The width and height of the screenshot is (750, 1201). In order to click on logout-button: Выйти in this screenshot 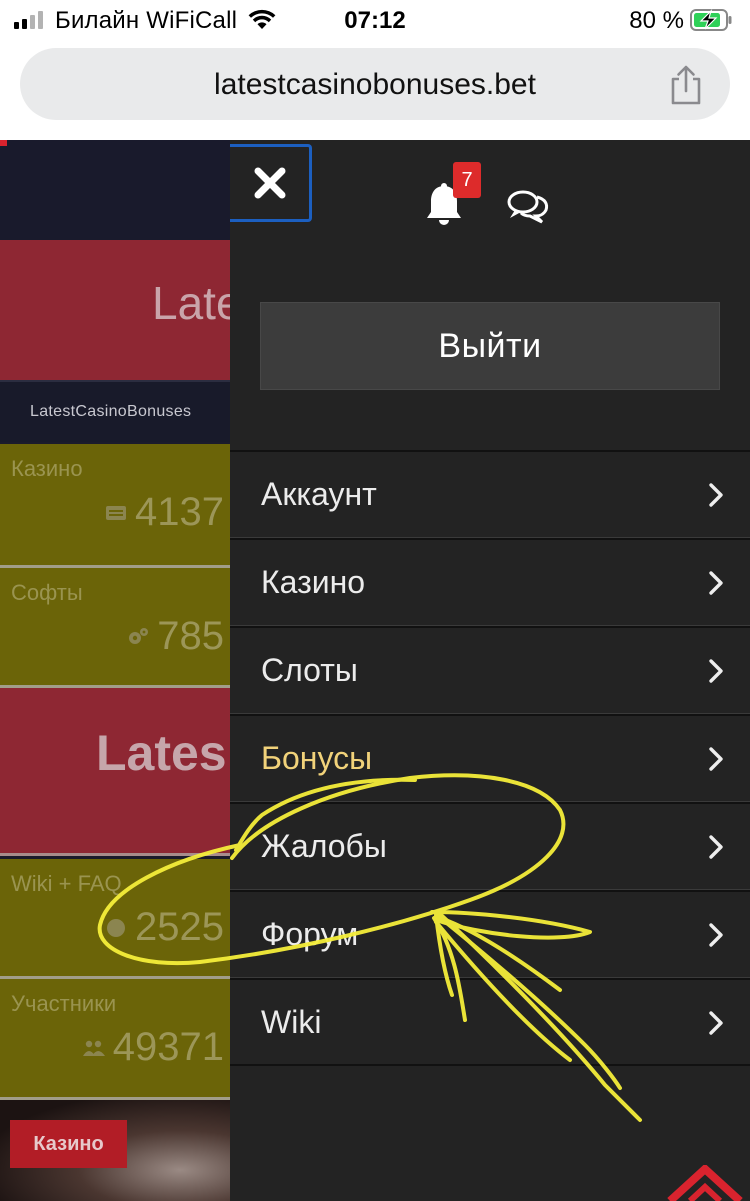, I will do `click(490, 346)`.